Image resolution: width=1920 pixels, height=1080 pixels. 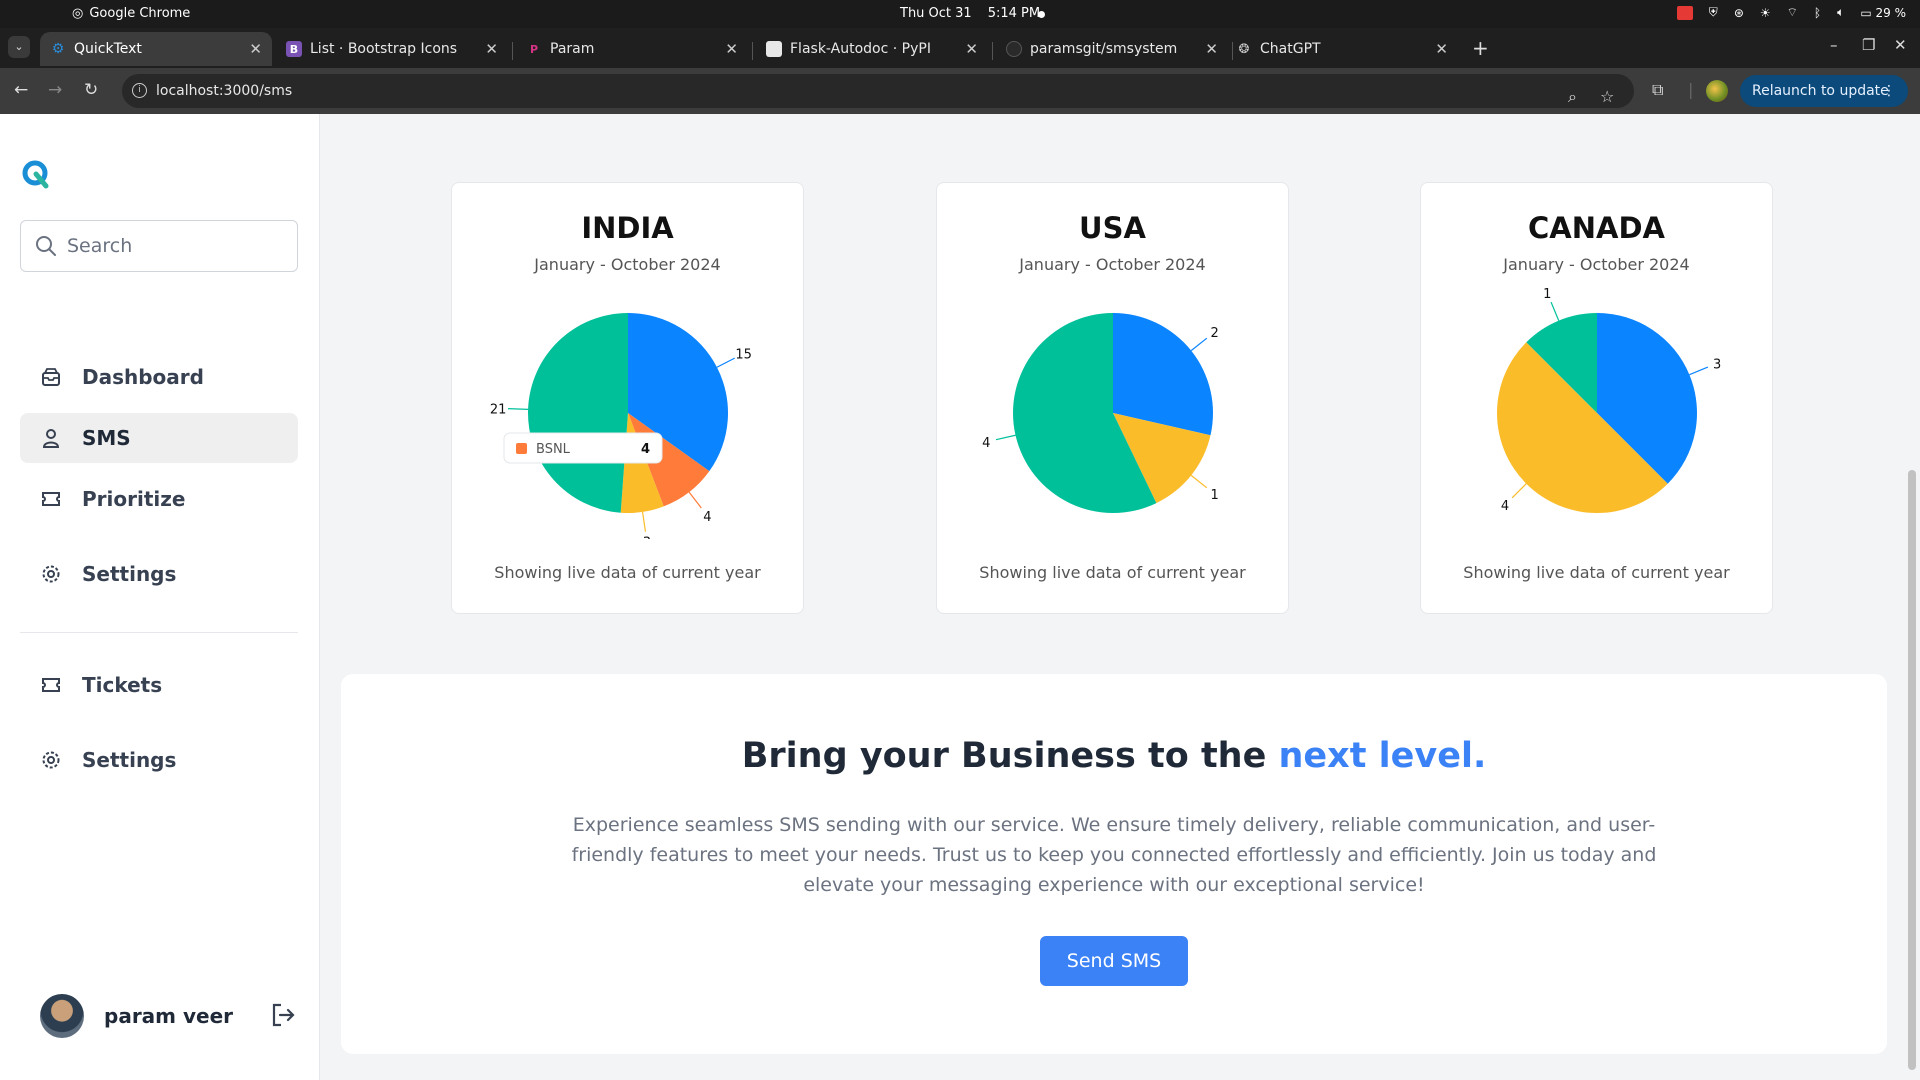 What do you see at coordinates (108, 49) in the screenshot?
I see `tab-label: QuickText` at bounding box center [108, 49].